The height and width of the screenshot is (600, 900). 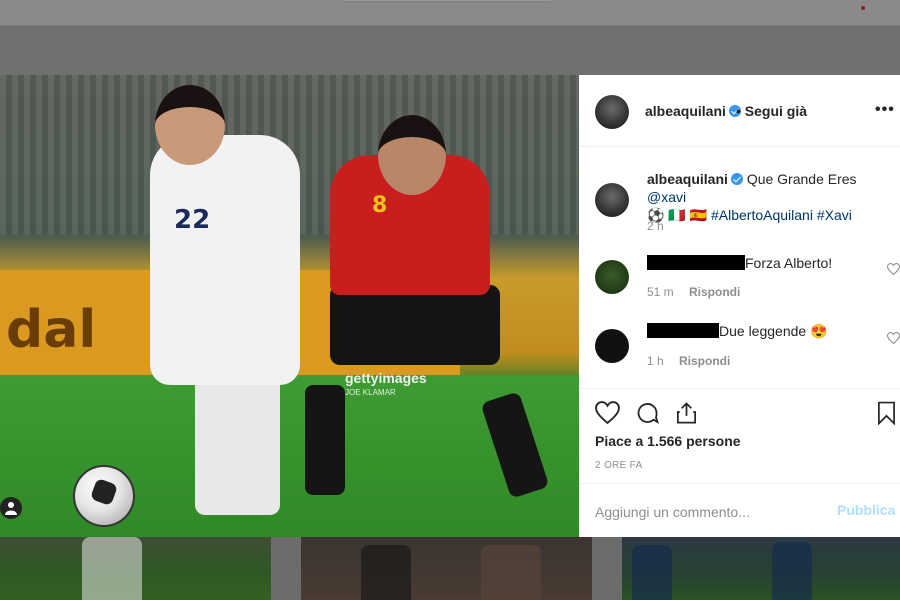 What do you see at coordinates (192, 220) in the screenshot?
I see `italy-jersey-number: 22` at bounding box center [192, 220].